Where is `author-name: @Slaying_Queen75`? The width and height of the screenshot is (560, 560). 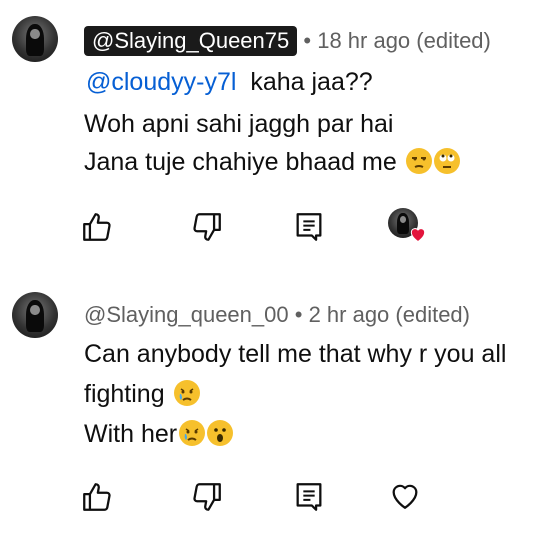 author-name: @Slaying_Queen75 is located at coordinates (191, 41).